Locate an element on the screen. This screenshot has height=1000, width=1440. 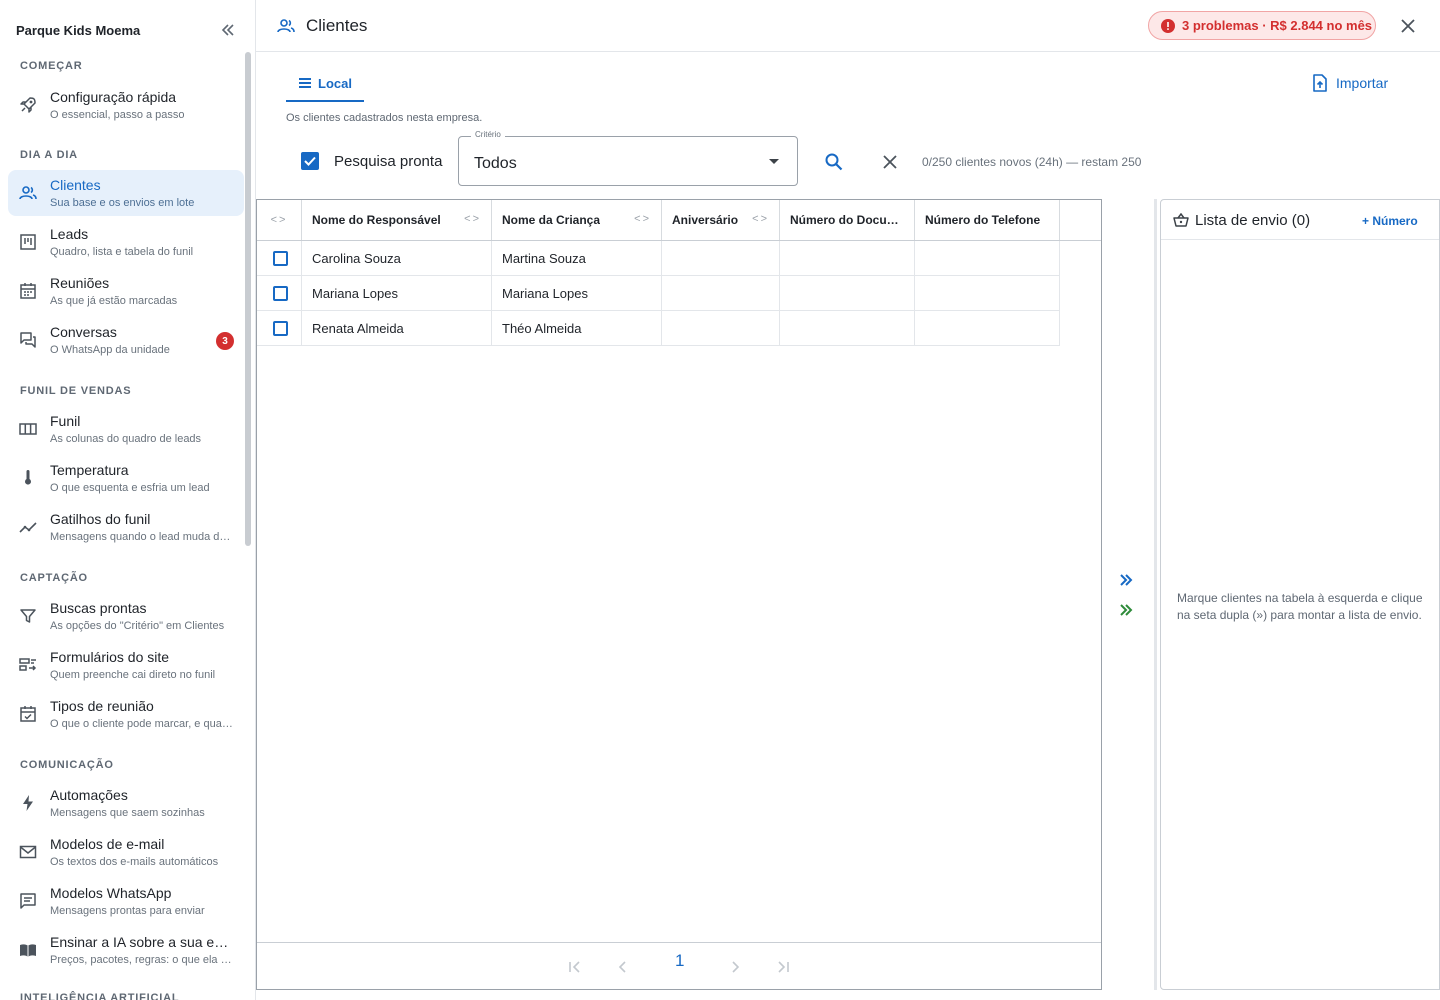
quota-text: 0/250 clientes novos (24h) — restam 250 is located at coordinates (1032, 162).